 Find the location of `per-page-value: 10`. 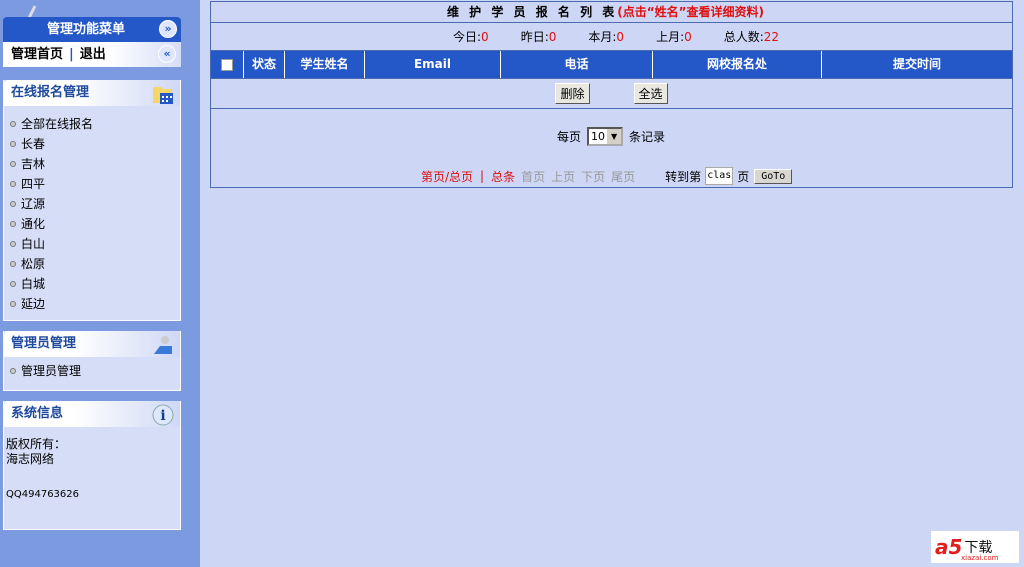

per-page-value: 10 is located at coordinates (598, 136).